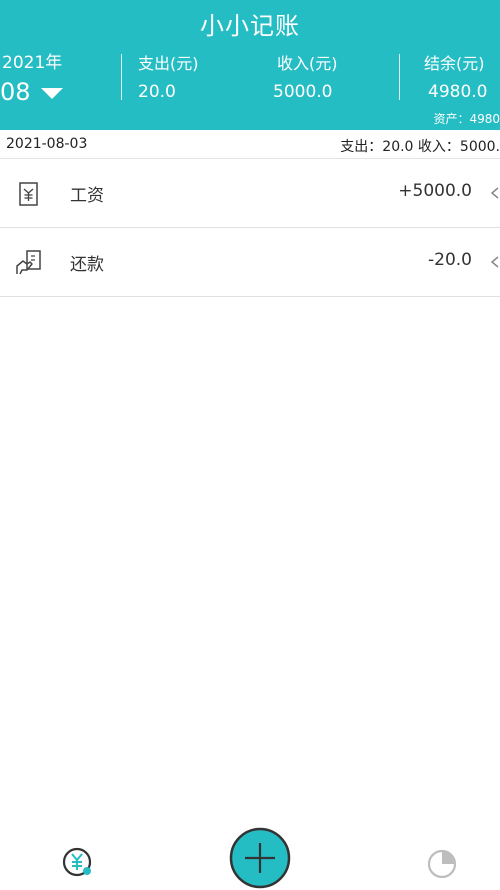 The height and width of the screenshot is (890, 500). Describe the element at coordinates (32, 60) in the screenshot. I see `year-label: 2021年` at that location.